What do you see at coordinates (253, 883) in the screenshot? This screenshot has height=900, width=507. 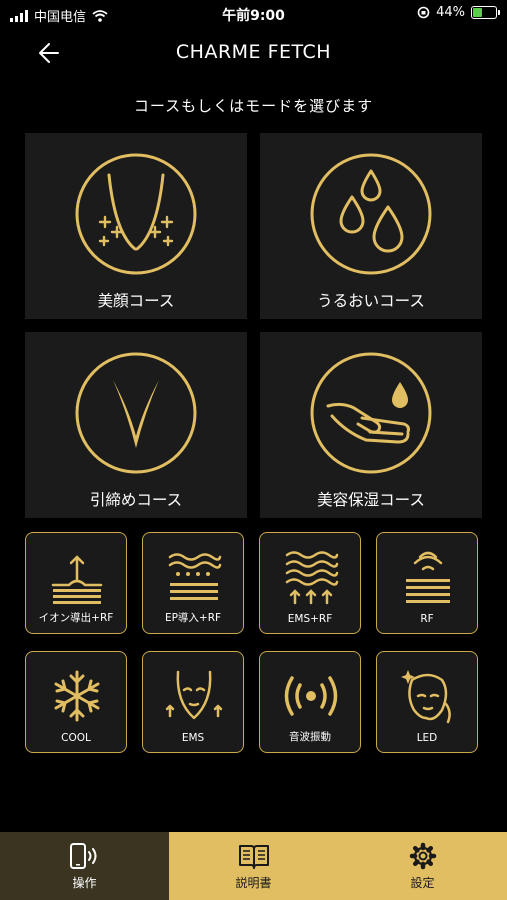 I see `tab-label: 説明書` at bounding box center [253, 883].